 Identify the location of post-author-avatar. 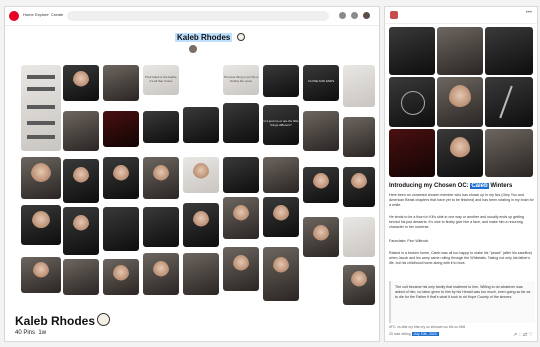
(394, 15).